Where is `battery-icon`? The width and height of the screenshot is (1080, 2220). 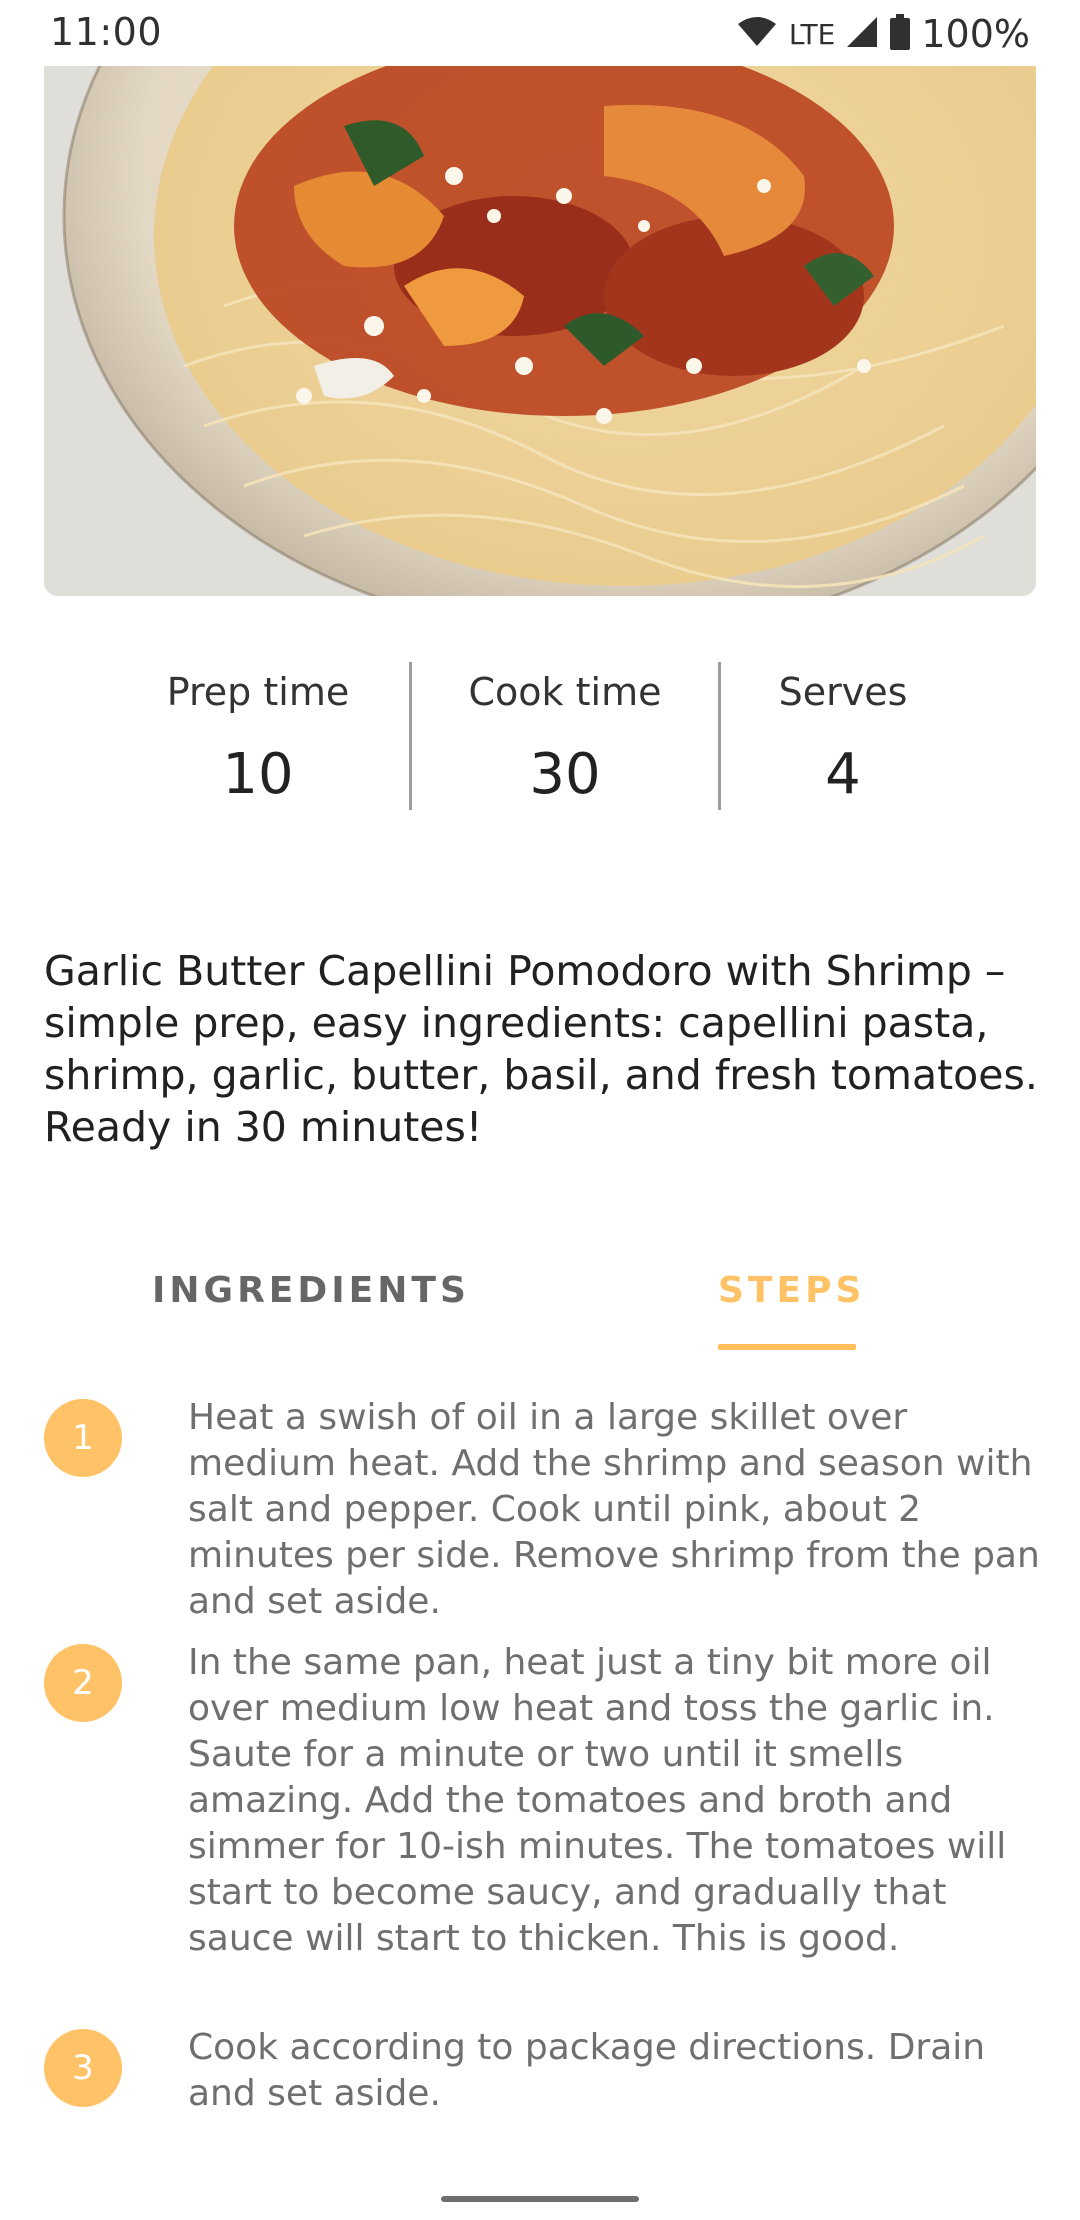 battery-icon is located at coordinates (900, 34).